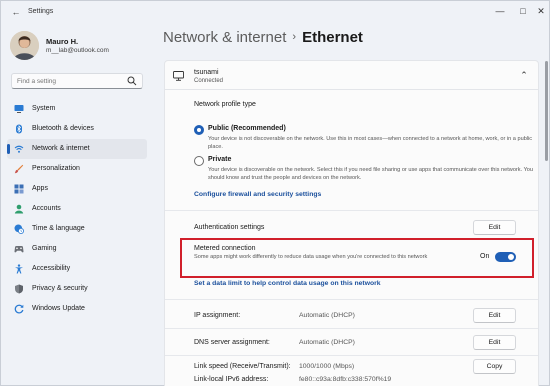 This screenshot has height=386, width=550. What do you see at coordinates (77, 50) in the screenshot?
I see `user-email: m__lab@outlook.com` at bounding box center [77, 50].